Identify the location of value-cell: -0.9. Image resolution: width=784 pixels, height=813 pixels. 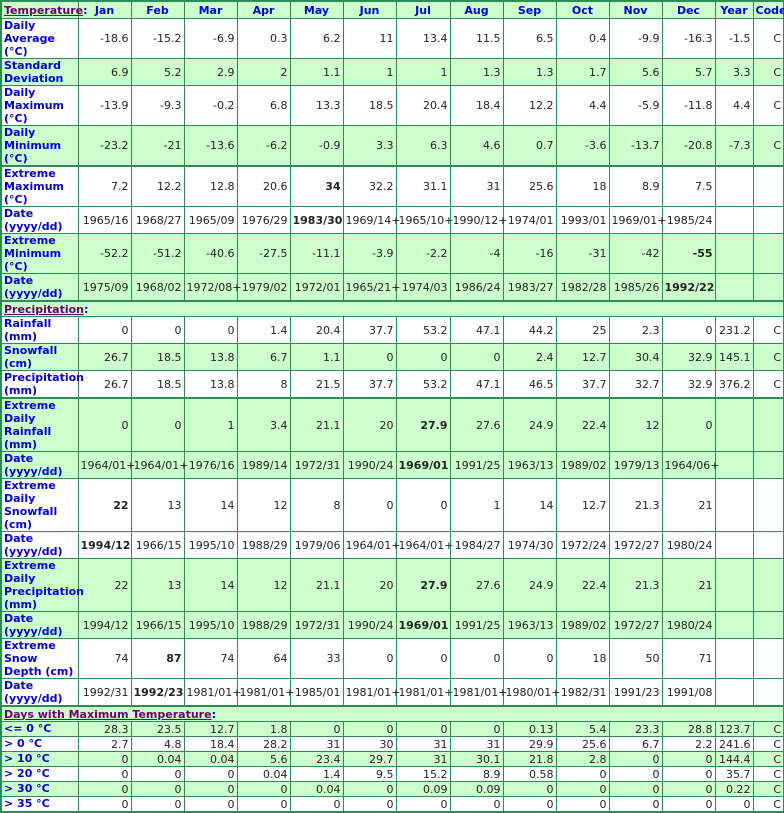
(316, 146).